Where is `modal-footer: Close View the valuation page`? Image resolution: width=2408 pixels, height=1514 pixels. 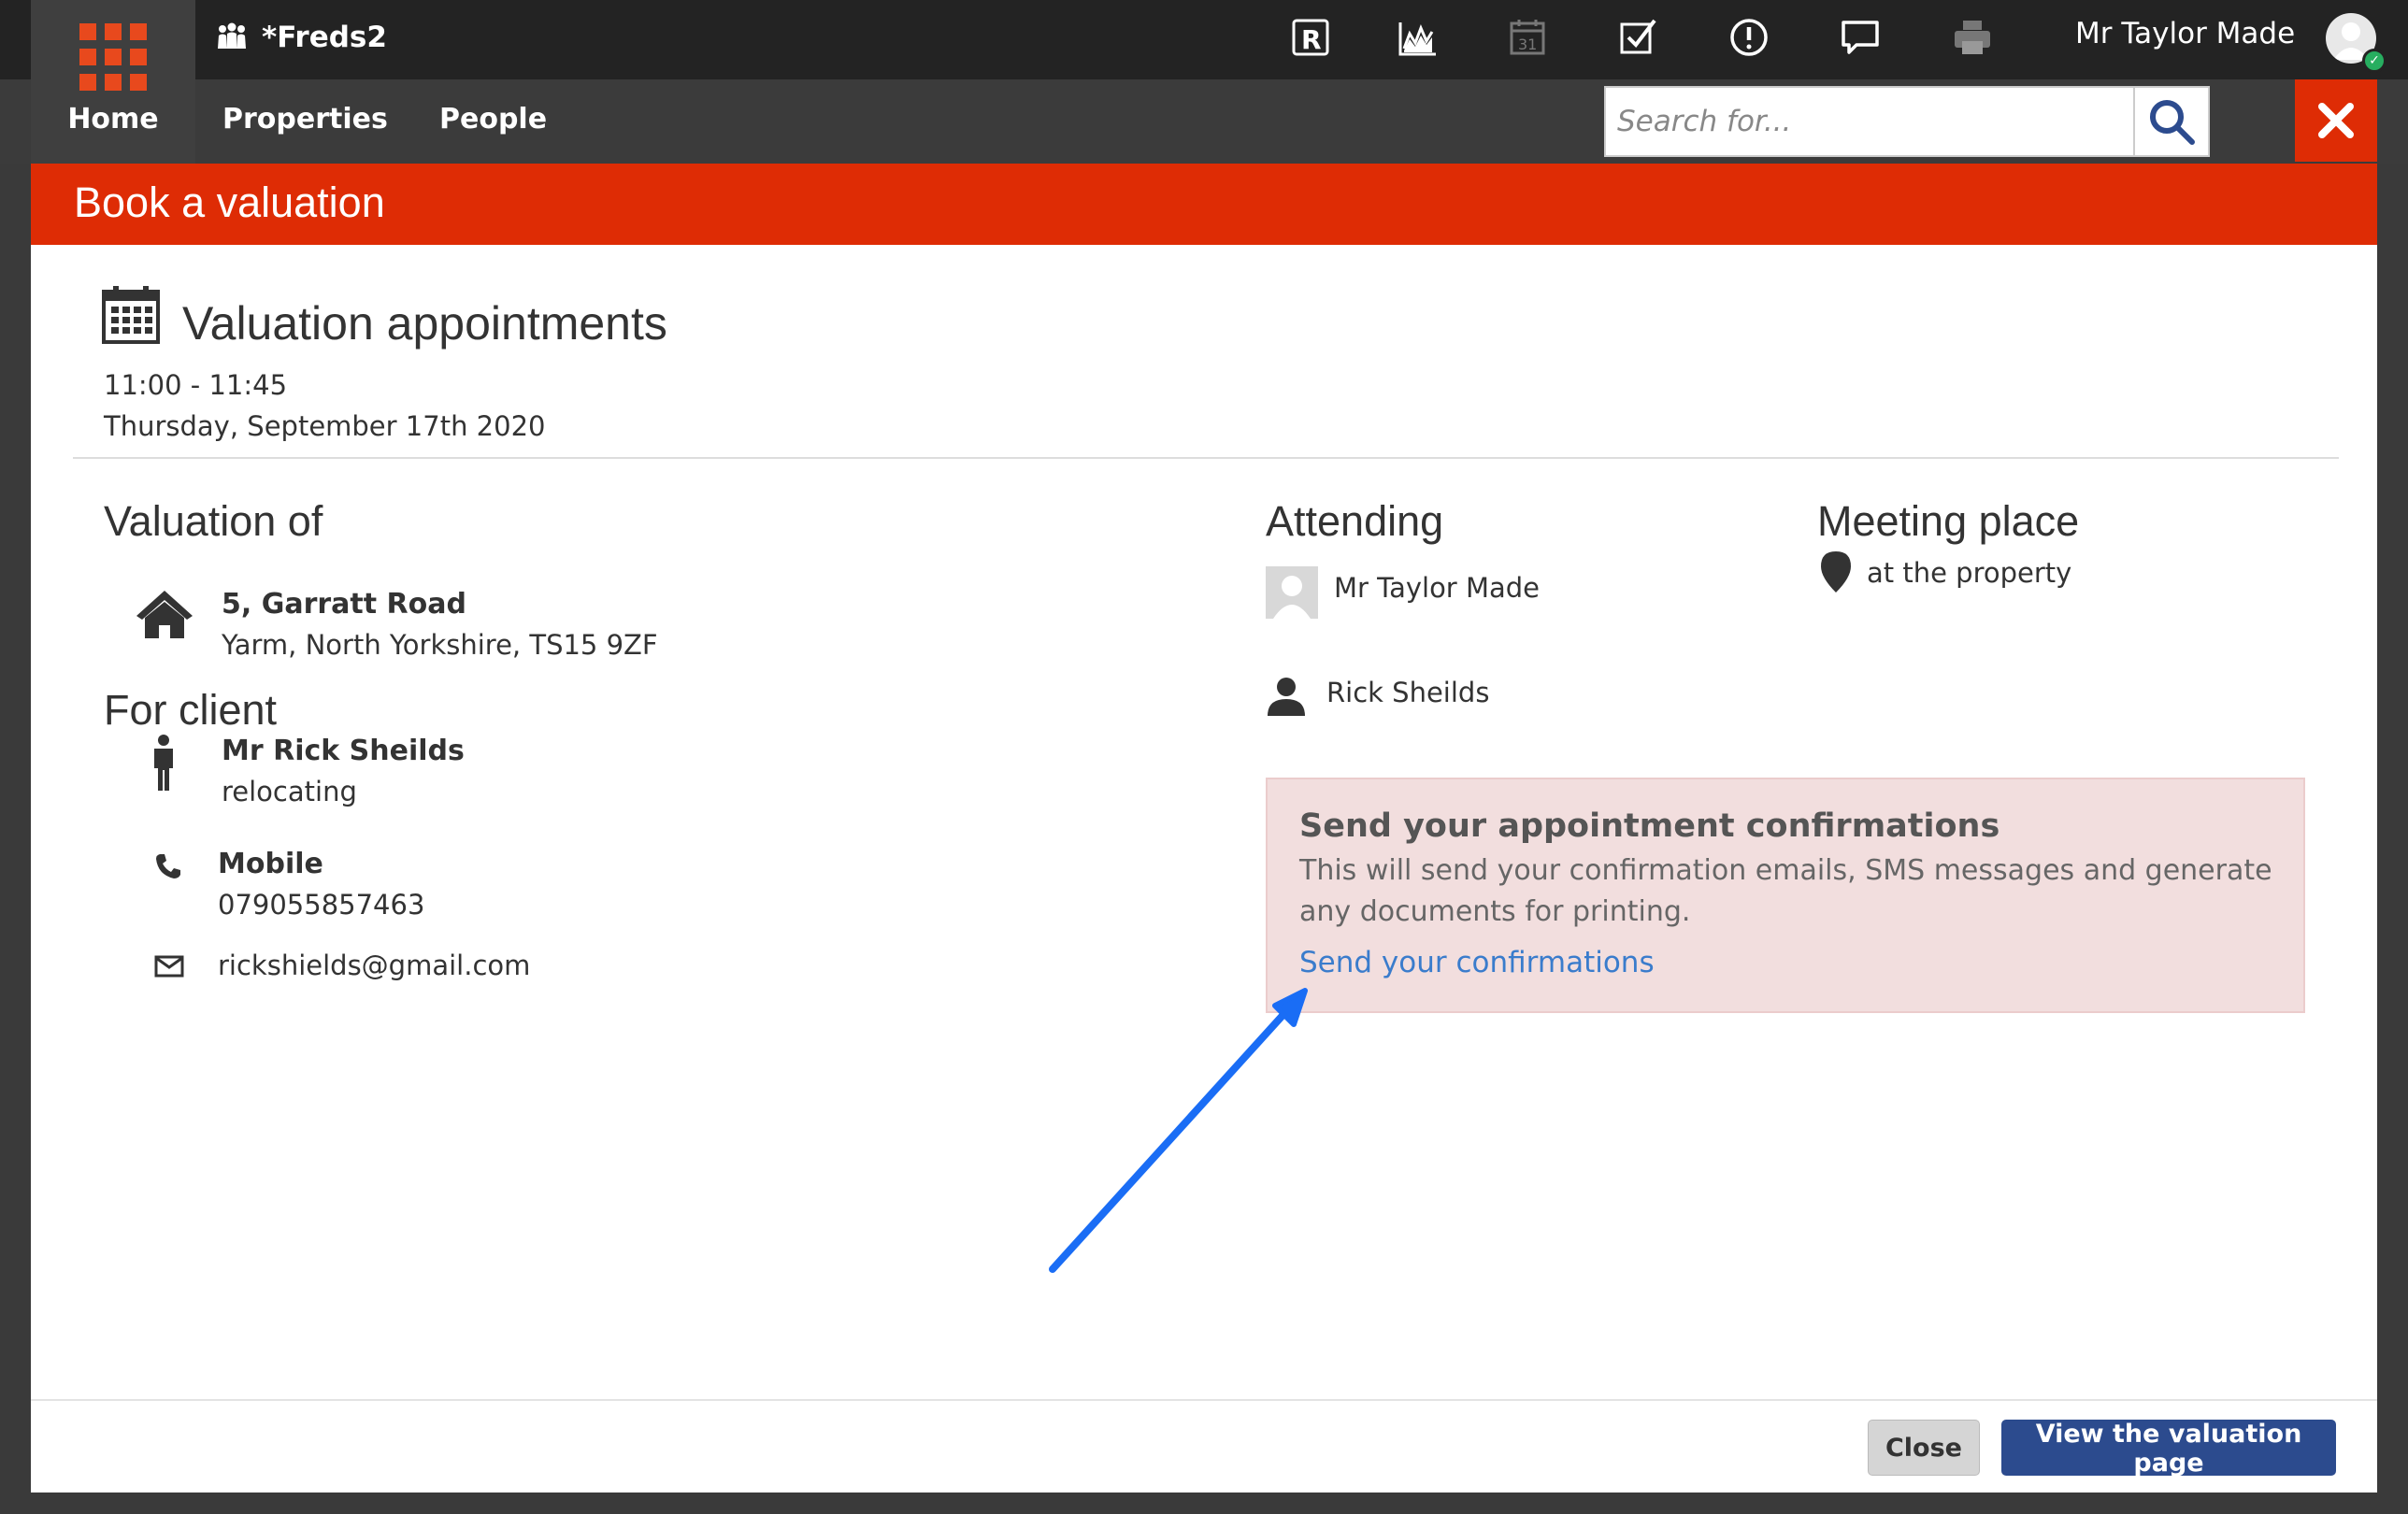
modal-footer: Close View the valuation page is located at coordinates (1204, 1446).